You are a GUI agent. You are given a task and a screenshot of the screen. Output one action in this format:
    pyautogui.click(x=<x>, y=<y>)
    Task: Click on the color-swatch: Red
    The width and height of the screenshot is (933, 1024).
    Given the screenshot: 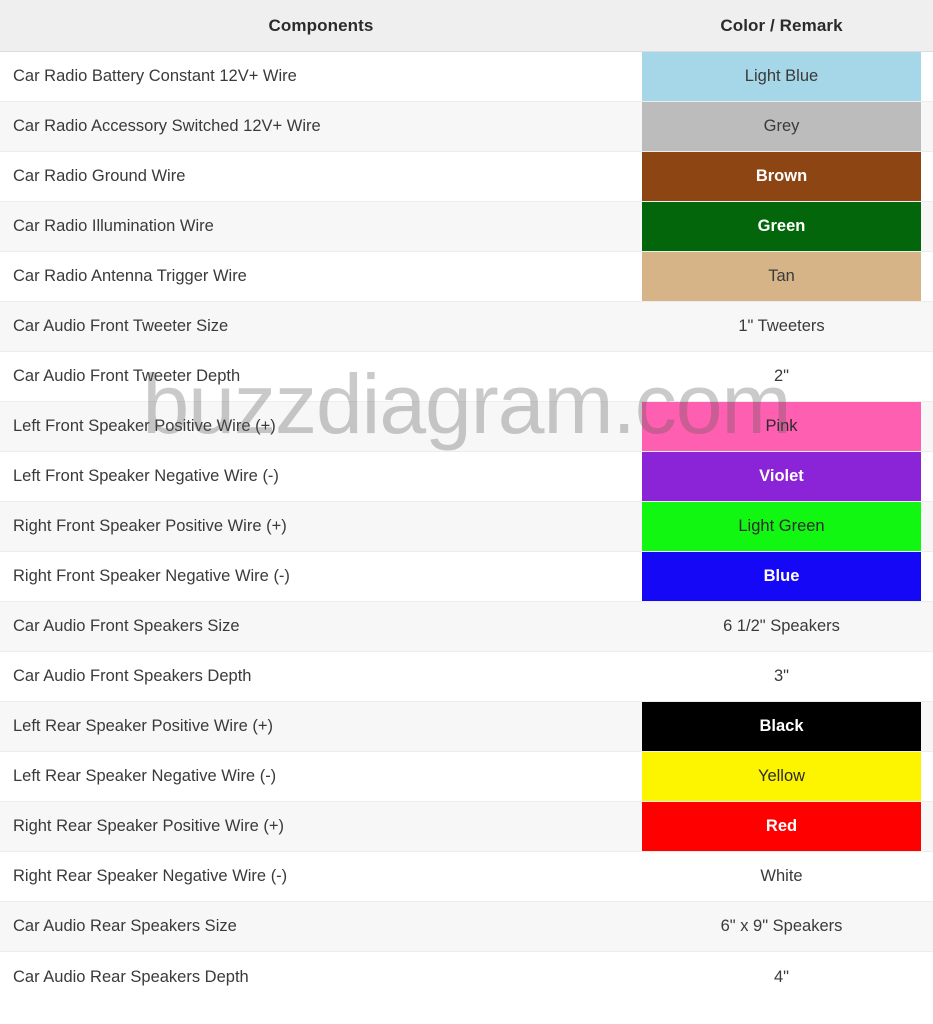 What is the action you would take?
    pyautogui.click(x=781, y=826)
    